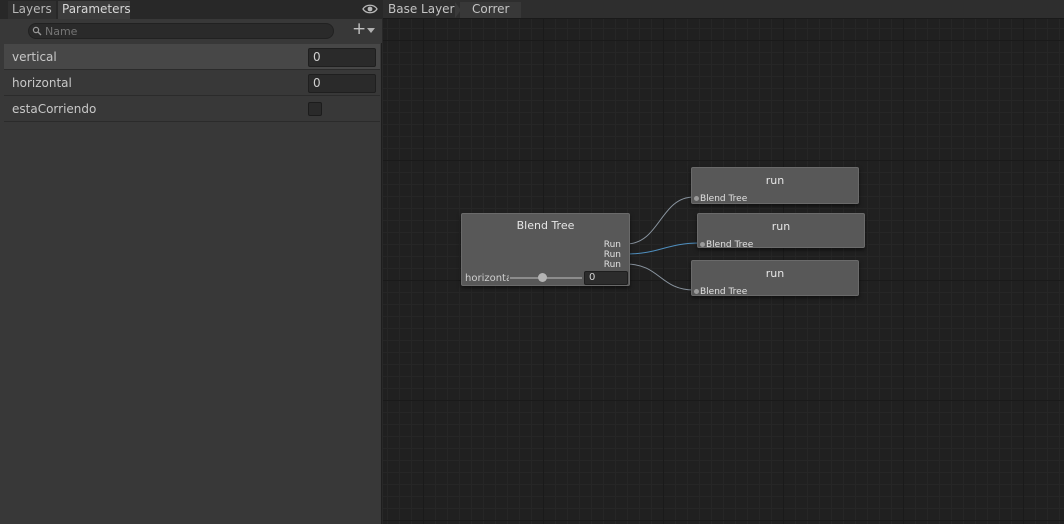  Describe the element at coordinates (515, 10) in the screenshot. I see `breadcrumb-end-arrow` at that location.